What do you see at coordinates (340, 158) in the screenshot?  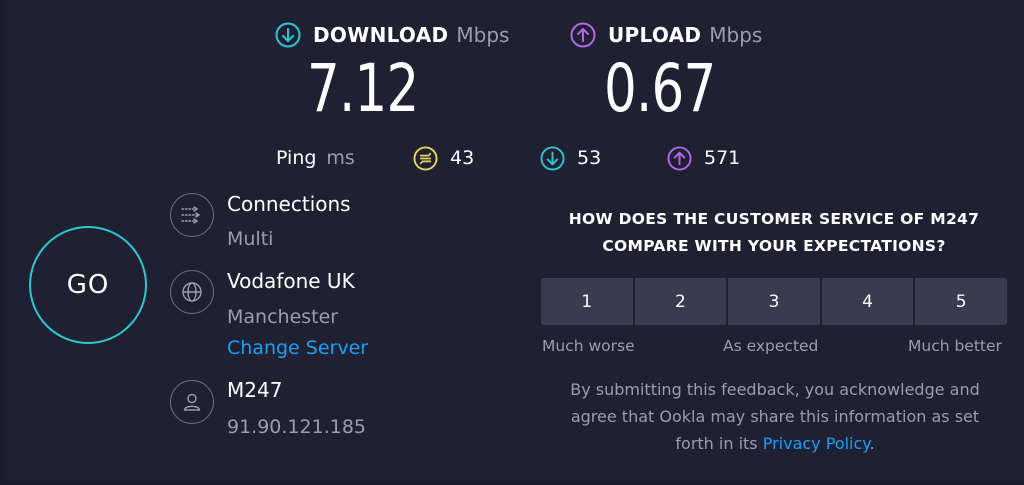 I see `ping-unit: ms` at bounding box center [340, 158].